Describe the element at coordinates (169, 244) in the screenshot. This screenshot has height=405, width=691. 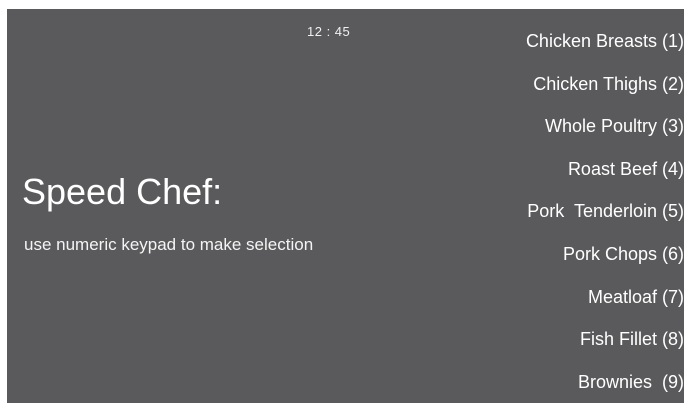
I see `instruction-text: use numeric keypad to make selection` at that location.